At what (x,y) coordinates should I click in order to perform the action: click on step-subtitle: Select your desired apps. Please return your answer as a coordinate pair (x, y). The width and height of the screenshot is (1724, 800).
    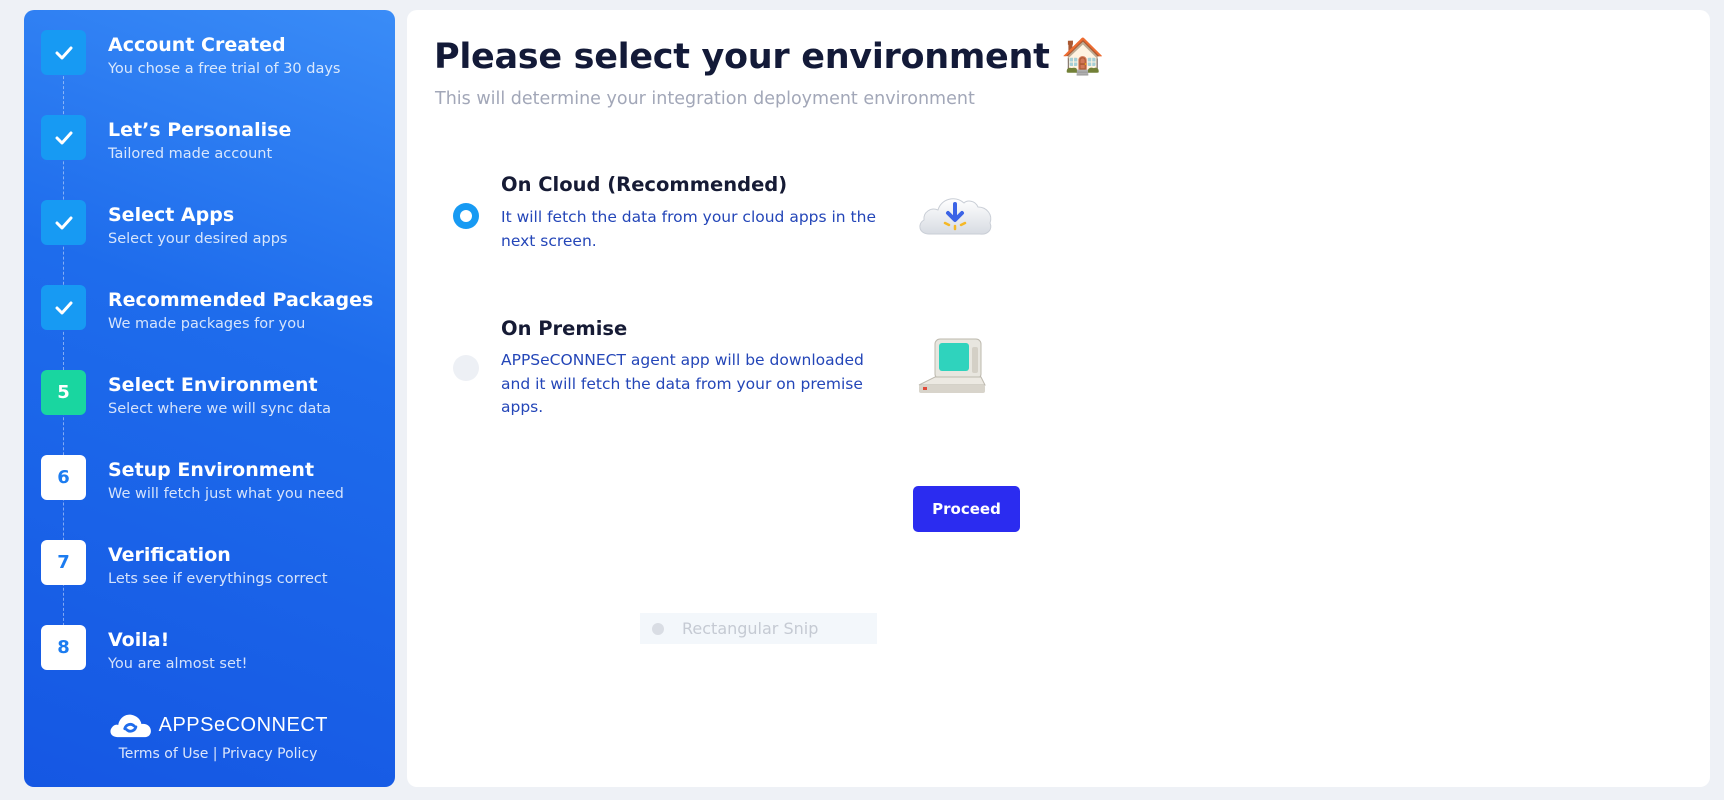
    Looking at the image, I should click on (198, 239).